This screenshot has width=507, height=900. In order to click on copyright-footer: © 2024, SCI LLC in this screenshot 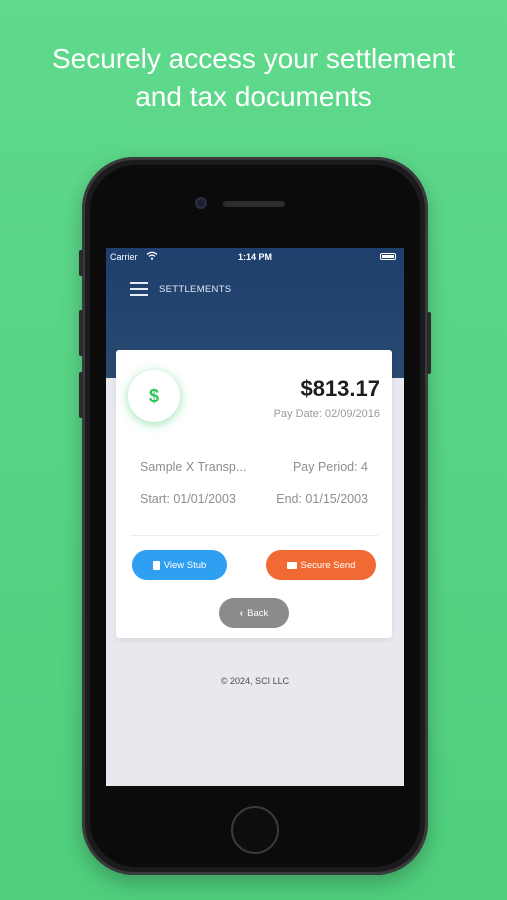, I will do `click(255, 681)`.